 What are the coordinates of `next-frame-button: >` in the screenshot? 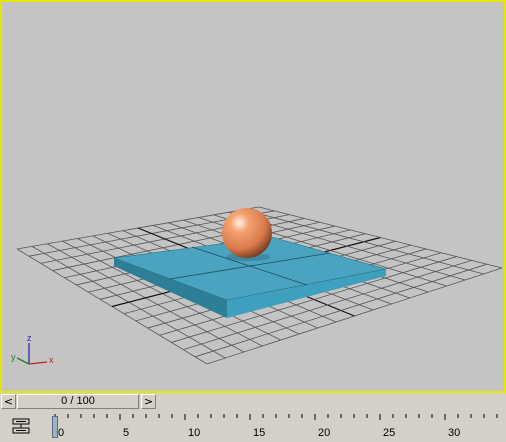 It's located at (148, 401).